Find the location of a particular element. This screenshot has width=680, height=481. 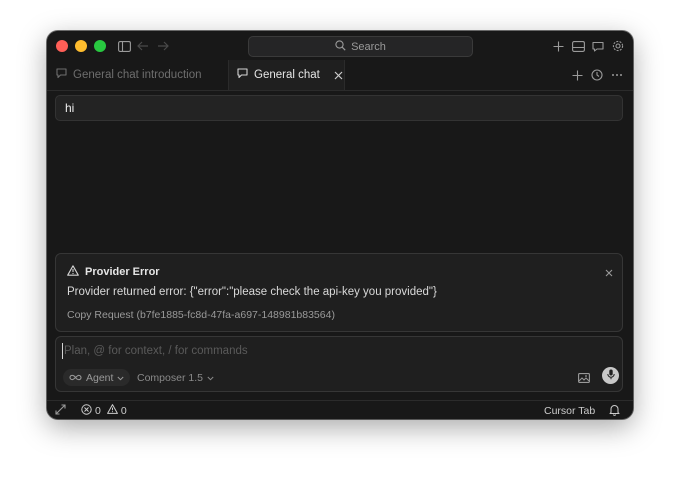

microphone-button is located at coordinates (610, 375).